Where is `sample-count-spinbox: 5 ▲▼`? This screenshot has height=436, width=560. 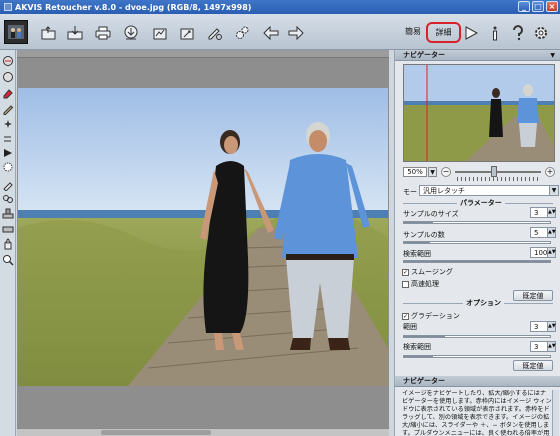
sample-count-spinbox: 5 ▲▼ is located at coordinates (543, 232).